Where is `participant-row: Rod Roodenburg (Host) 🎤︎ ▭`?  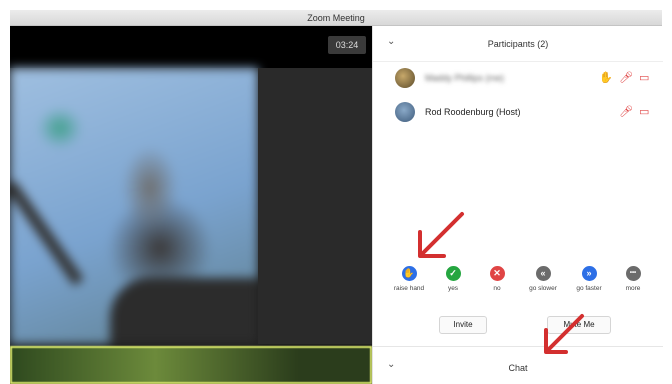 participant-row: Rod Roodenburg (Host) 🎤︎ ▭ is located at coordinates (529, 113).